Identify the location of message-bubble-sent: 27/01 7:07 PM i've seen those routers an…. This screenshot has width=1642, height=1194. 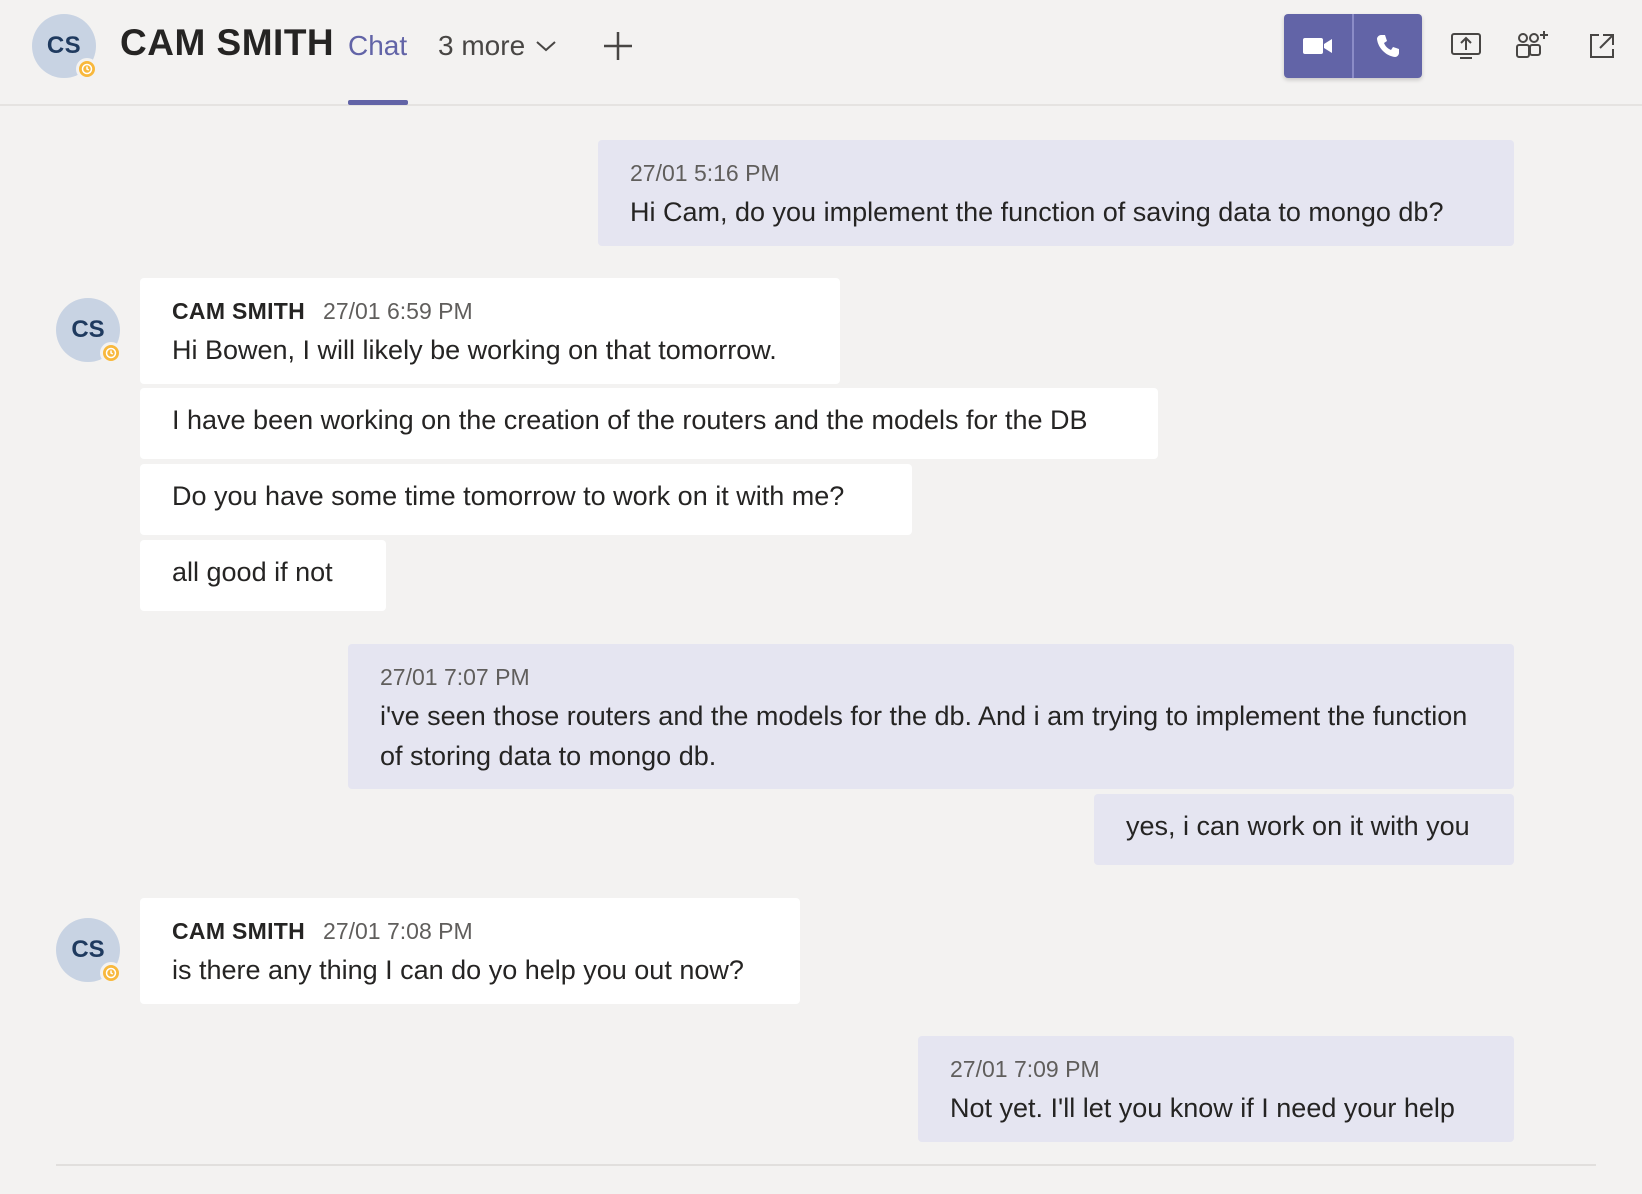
(931, 716).